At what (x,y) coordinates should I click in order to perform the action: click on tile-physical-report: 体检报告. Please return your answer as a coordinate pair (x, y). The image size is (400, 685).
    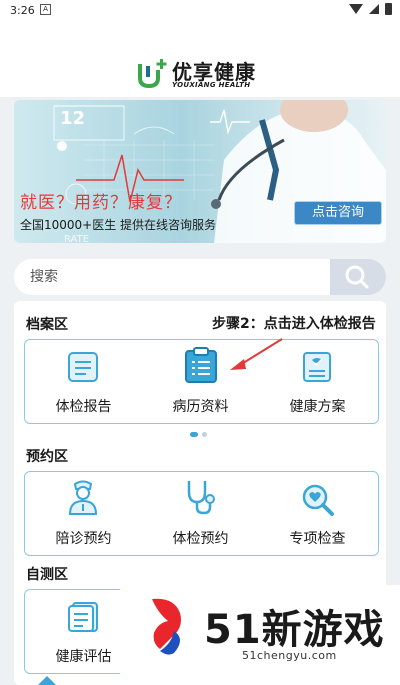
    Looking at the image, I should click on (83, 381).